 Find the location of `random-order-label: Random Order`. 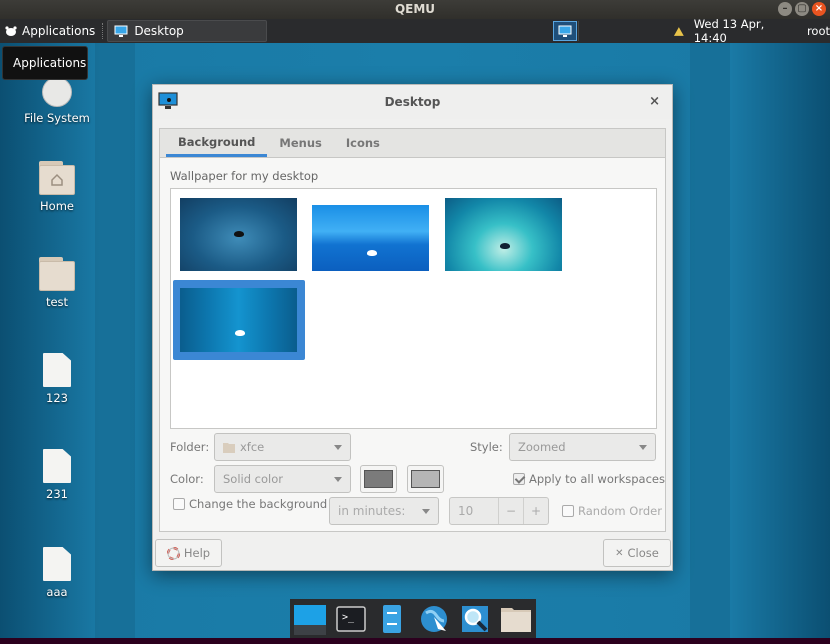

random-order-label: Random Order is located at coordinates (620, 511).